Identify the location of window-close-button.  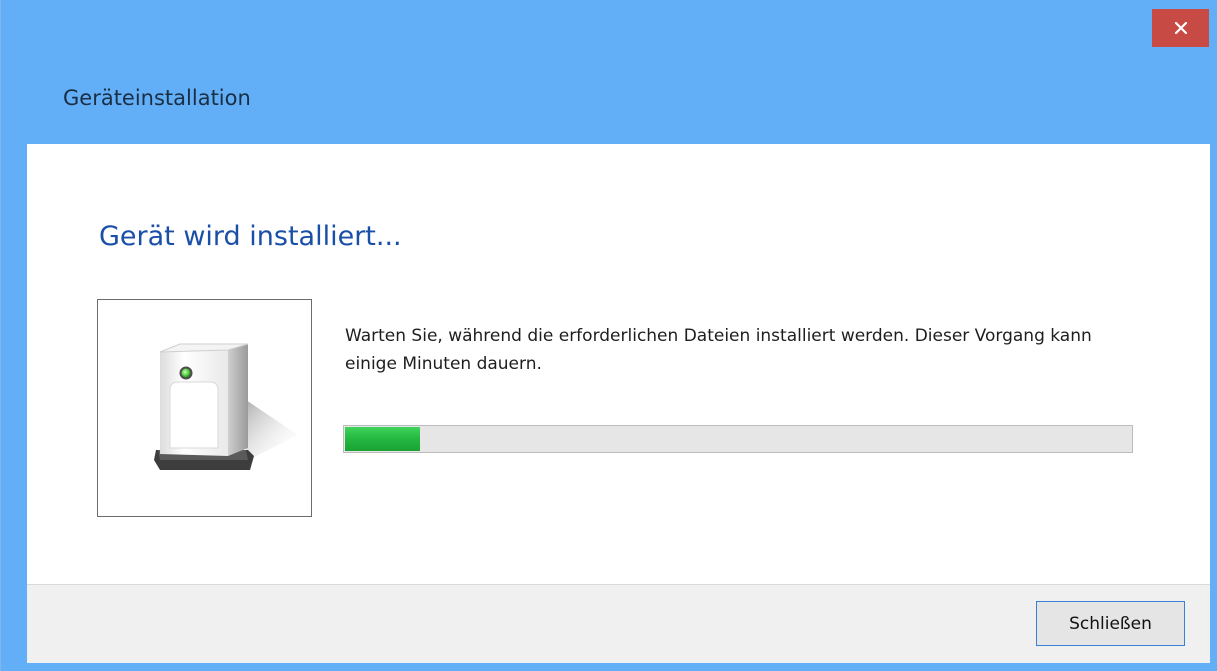
(1180, 28).